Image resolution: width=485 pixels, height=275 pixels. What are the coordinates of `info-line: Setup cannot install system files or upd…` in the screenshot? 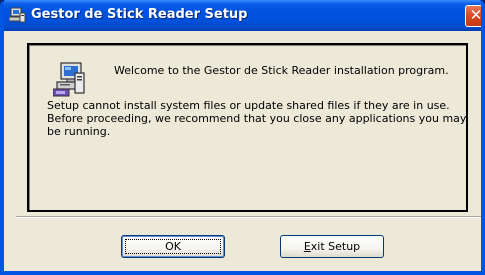 It's located at (248, 105).